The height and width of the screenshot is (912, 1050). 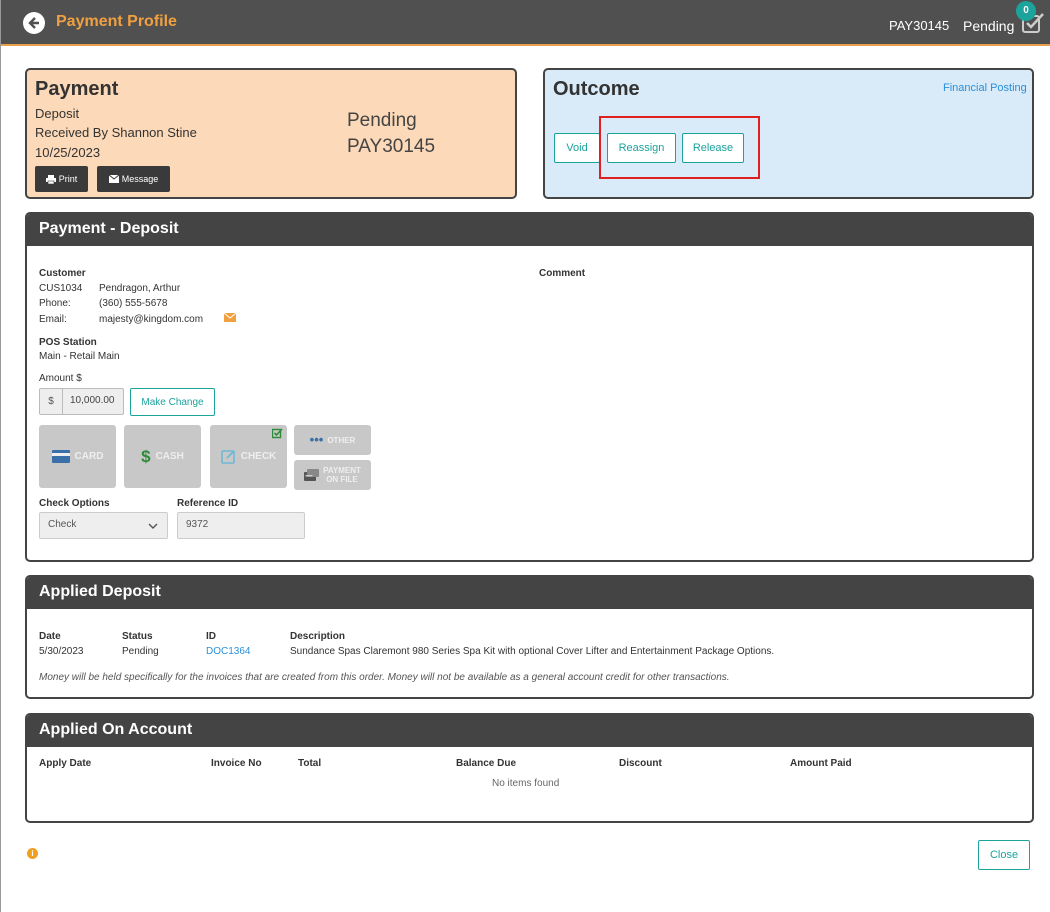 I want to click on email-envelope-icon, so click(x=230, y=318).